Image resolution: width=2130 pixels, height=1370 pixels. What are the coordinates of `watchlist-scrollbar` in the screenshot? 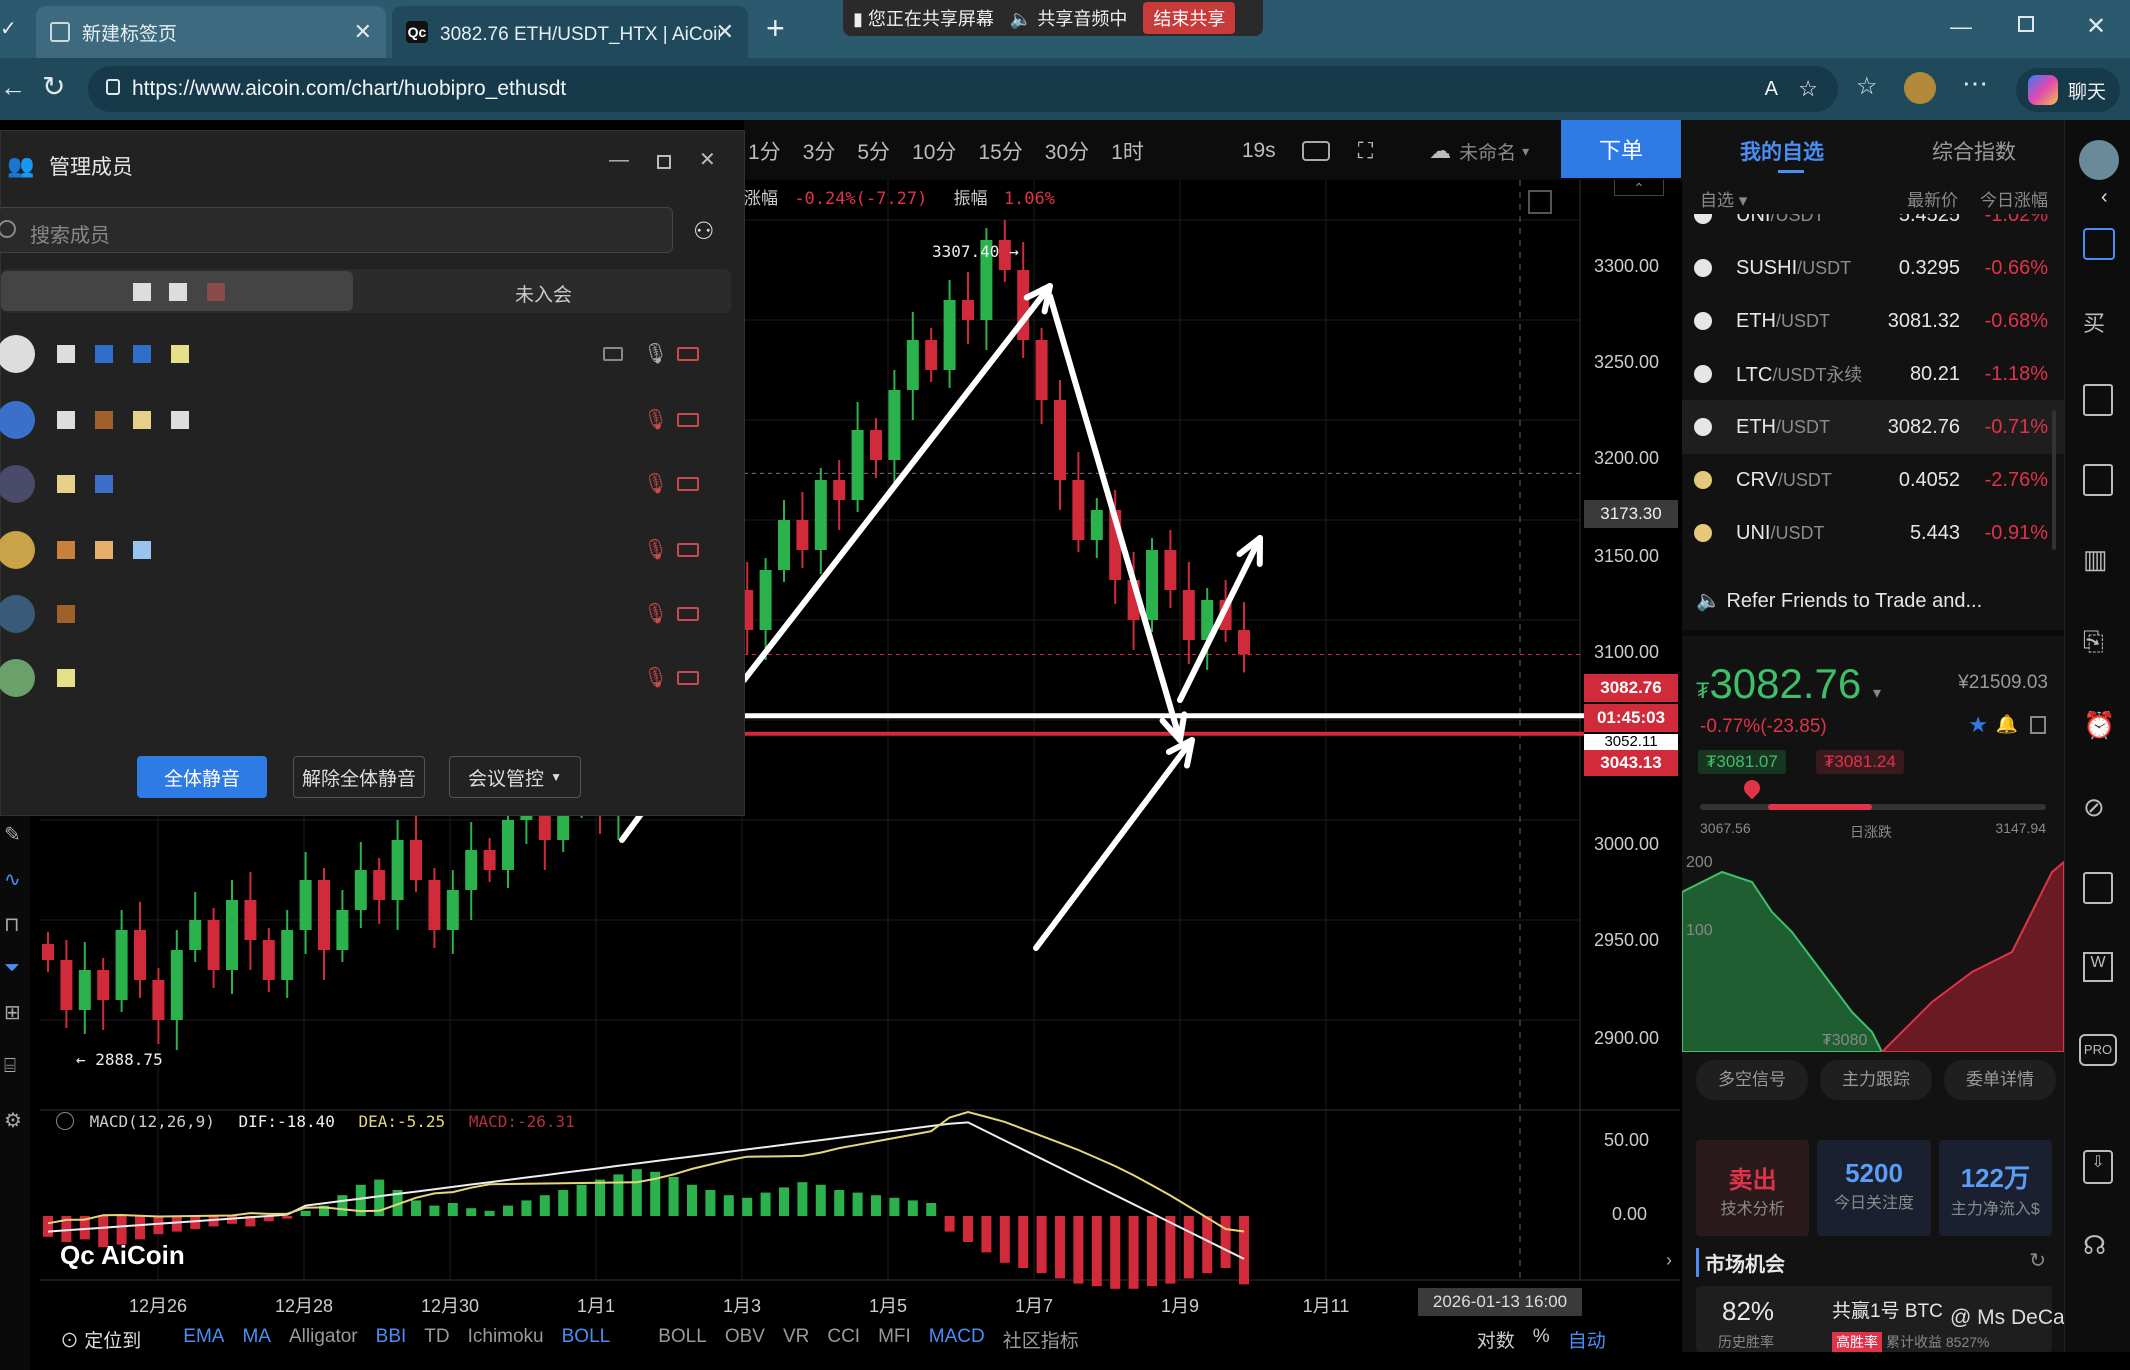 It's located at (2054, 480).